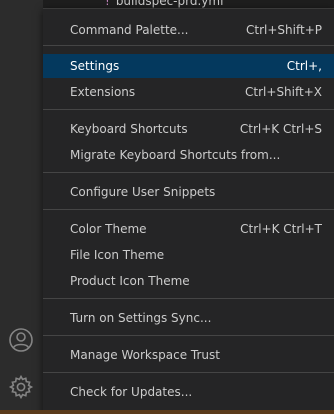  I want to click on editor-file-tab: ! buildspec-prd.yml, so click(164, 4).